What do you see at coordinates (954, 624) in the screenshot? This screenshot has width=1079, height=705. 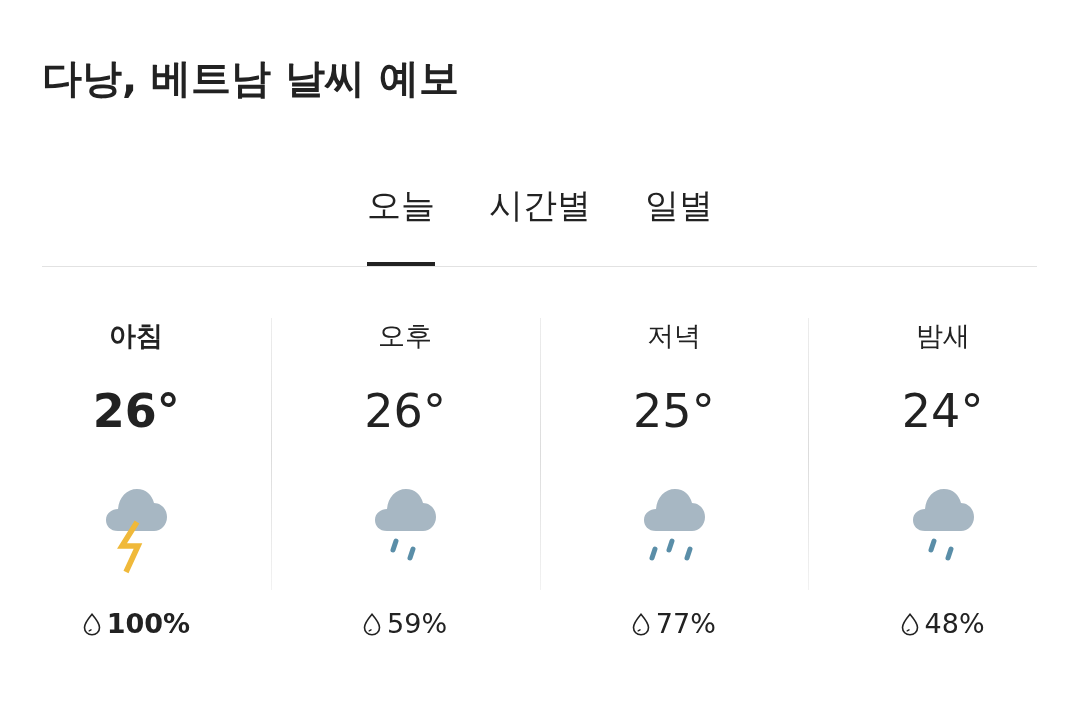 I see `precipitation-chance: 48%` at bounding box center [954, 624].